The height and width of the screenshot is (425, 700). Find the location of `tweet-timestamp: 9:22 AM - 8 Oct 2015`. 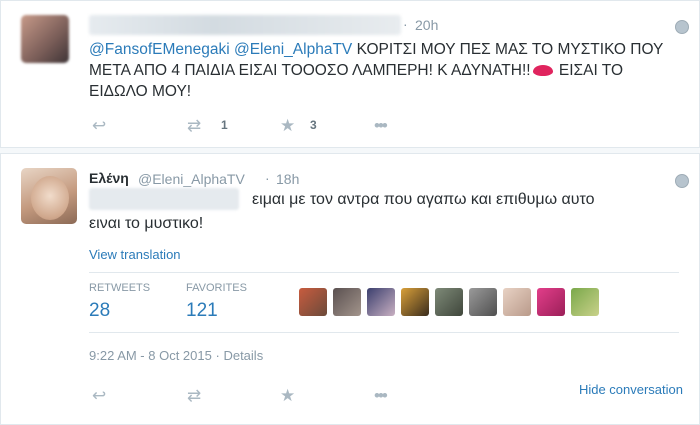

tweet-timestamp: 9:22 AM - 8 Oct 2015 is located at coordinates (150, 355).